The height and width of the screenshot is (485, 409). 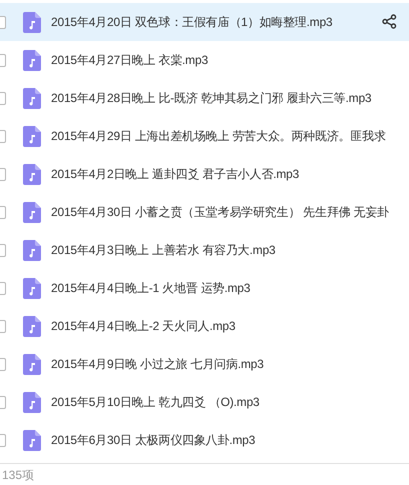 I want to click on file-name: 2015年4月29日 上海出差机场晚上 劳苦大众。两种既济。匪我求, so click(x=218, y=136).